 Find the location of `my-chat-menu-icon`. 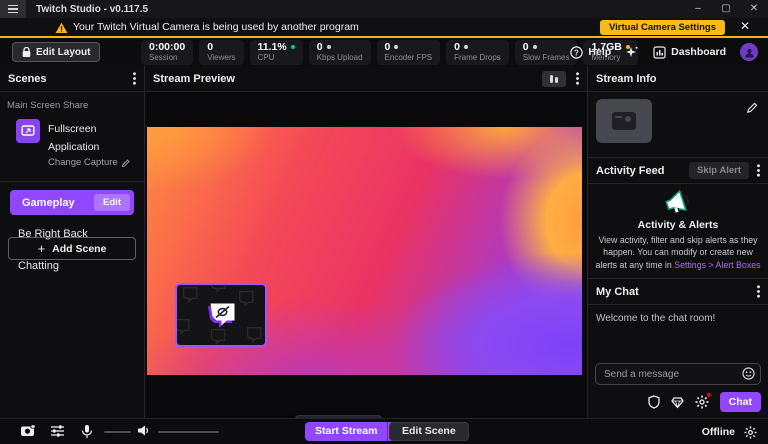

my-chat-menu-icon is located at coordinates (758, 291).